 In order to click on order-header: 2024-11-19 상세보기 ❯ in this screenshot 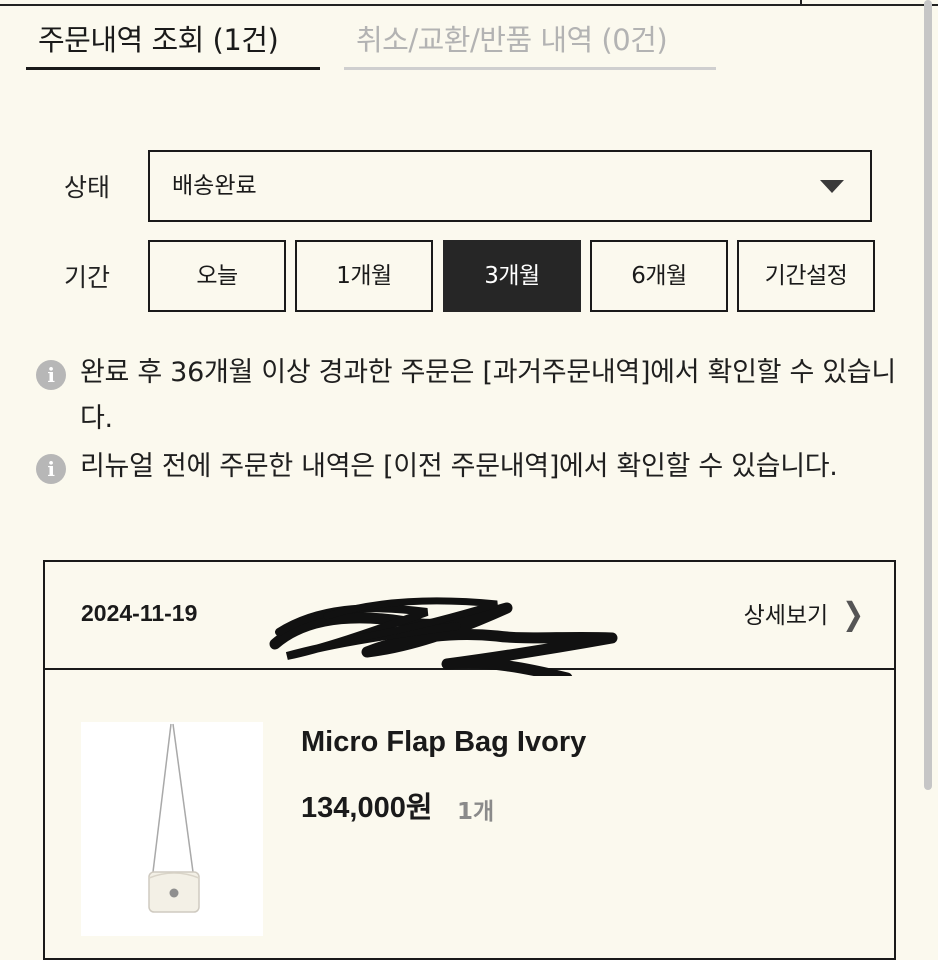, I will do `click(469, 619)`.